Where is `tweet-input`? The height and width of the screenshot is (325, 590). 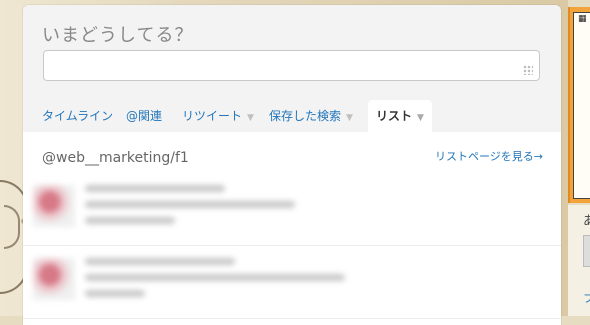
tweet-input is located at coordinates (291, 65).